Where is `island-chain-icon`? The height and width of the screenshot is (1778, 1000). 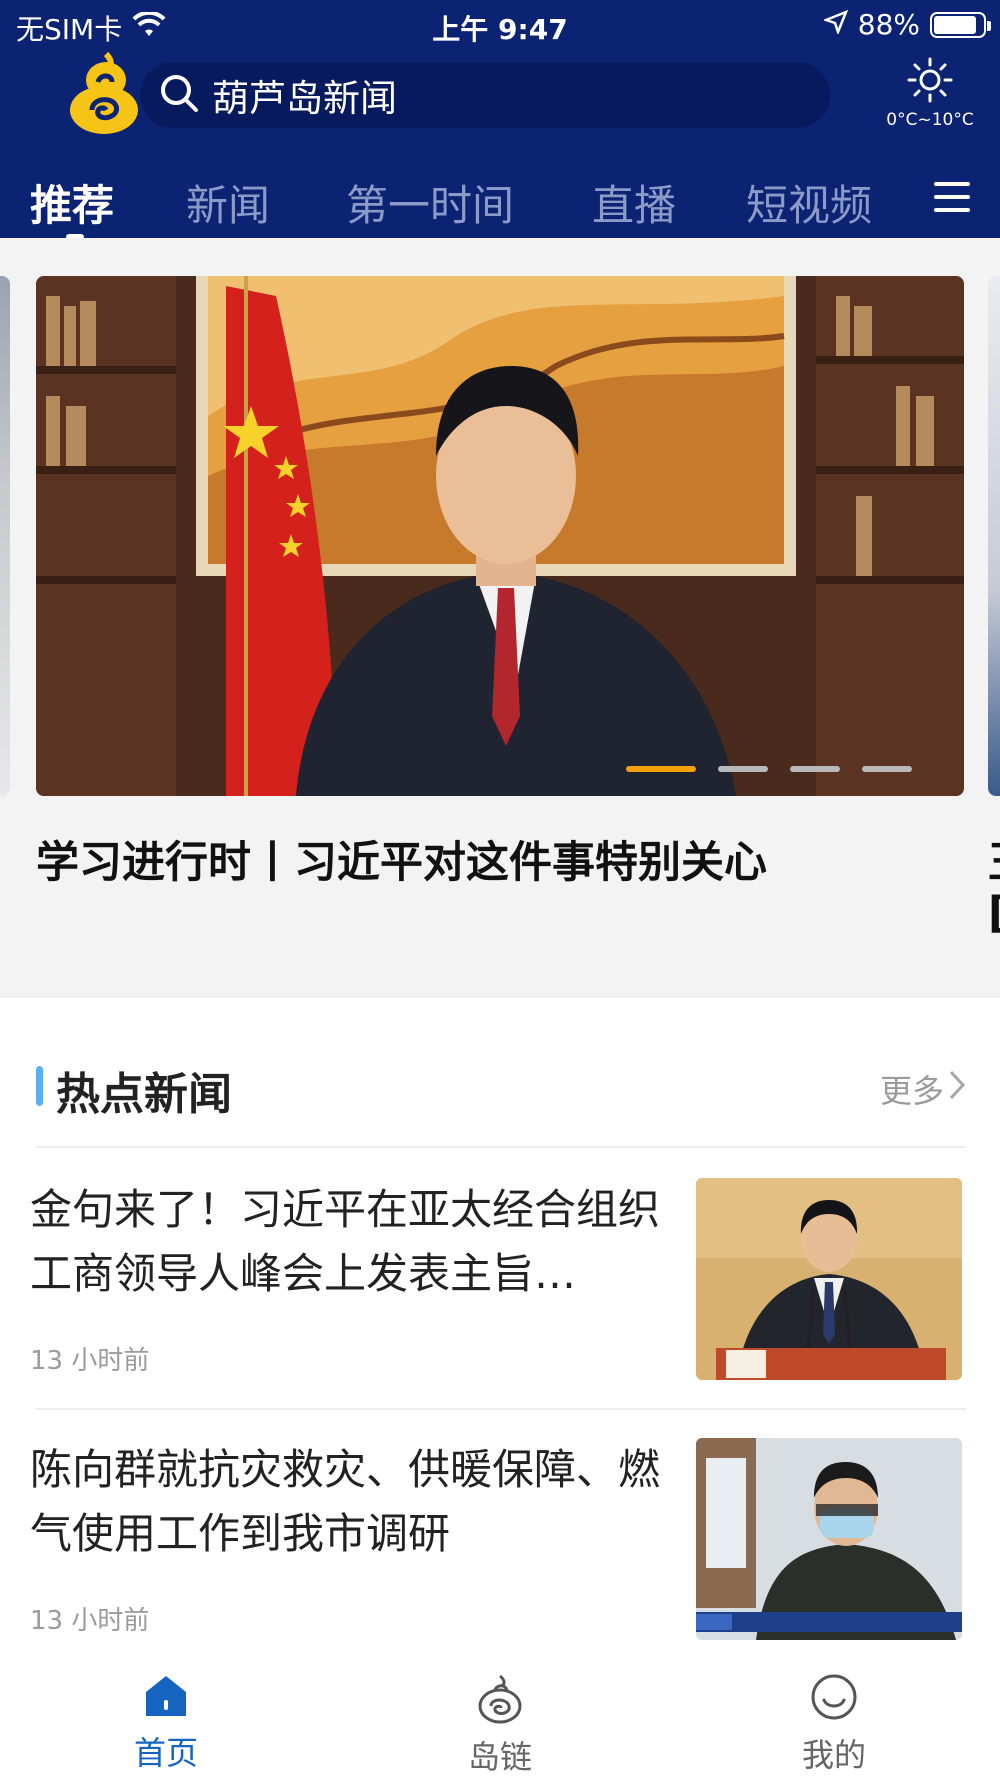
island-chain-icon is located at coordinates (500, 1700).